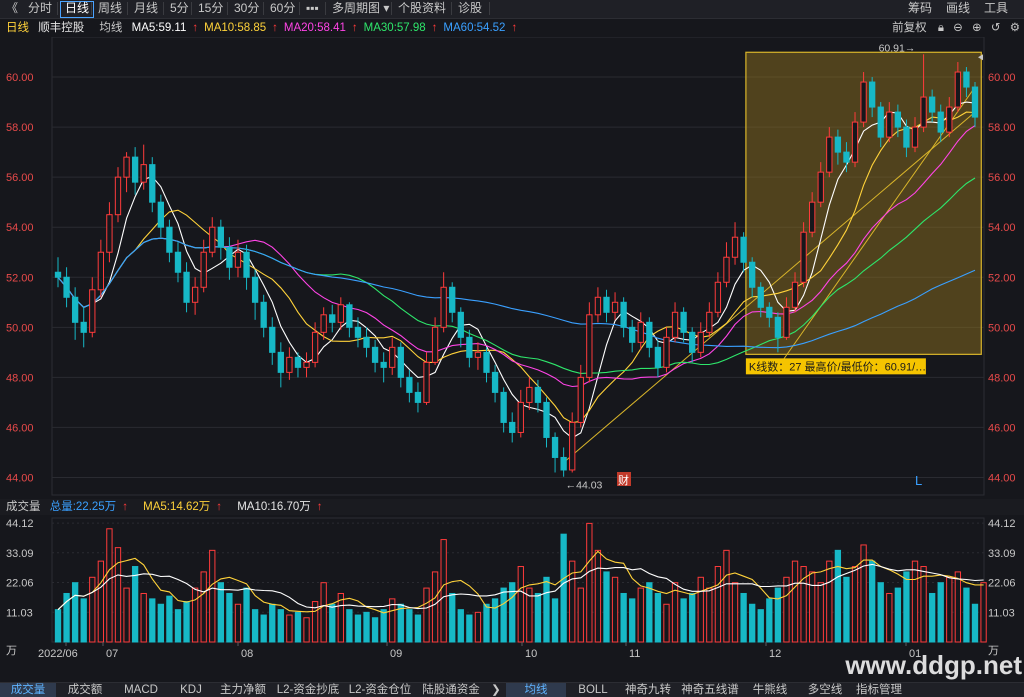  Describe the element at coordinates (451, 690) in the screenshot. I see `bottom-tab-7: 陆股通资金` at that location.